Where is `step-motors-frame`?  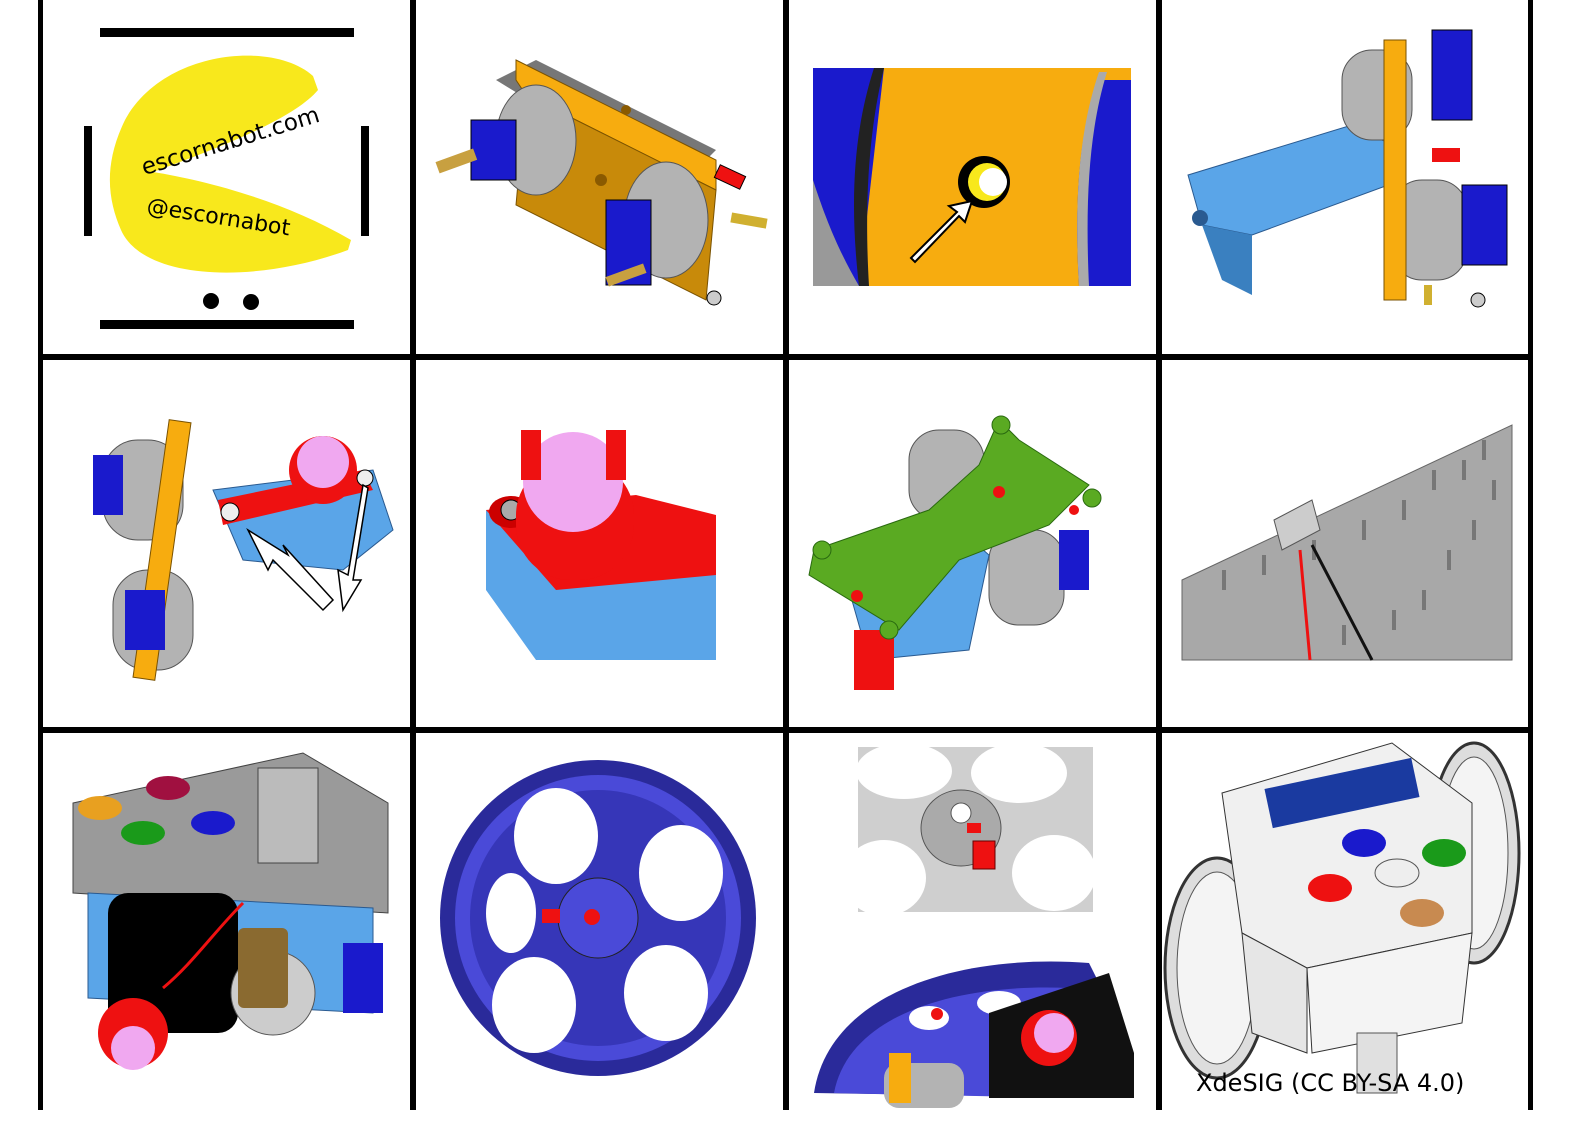 step-motors-frame is located at coordinates (599, 177).